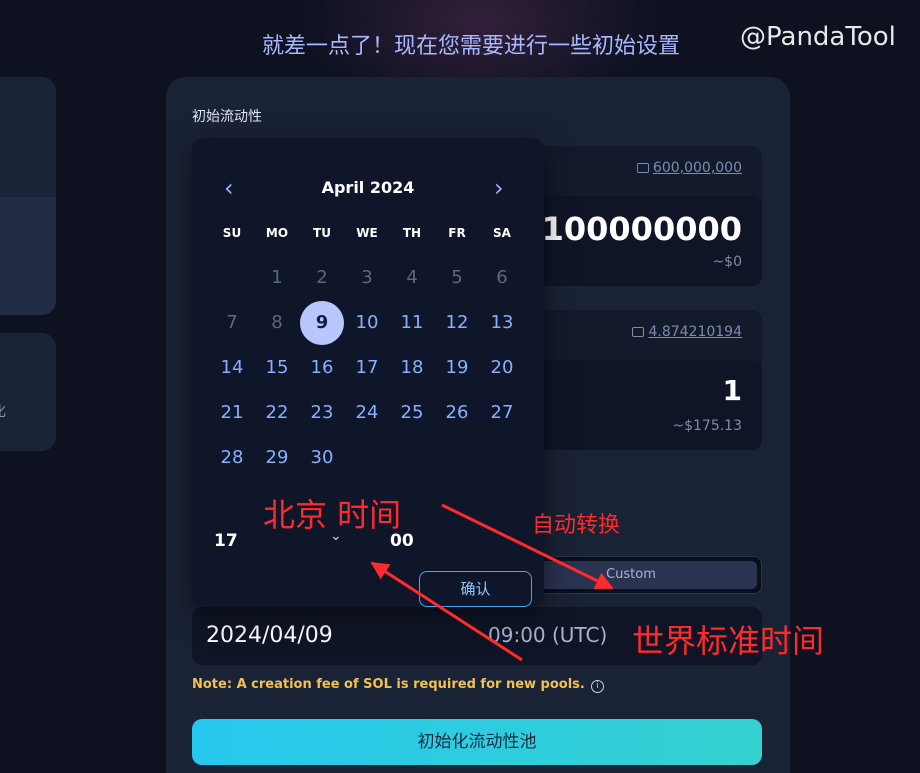 The height and width of the screenshot is (773, 920). What do you see at coordinates (277, 277) in the screenshot?
I see `calendar-day: 1` at bounding box center [277, 277].